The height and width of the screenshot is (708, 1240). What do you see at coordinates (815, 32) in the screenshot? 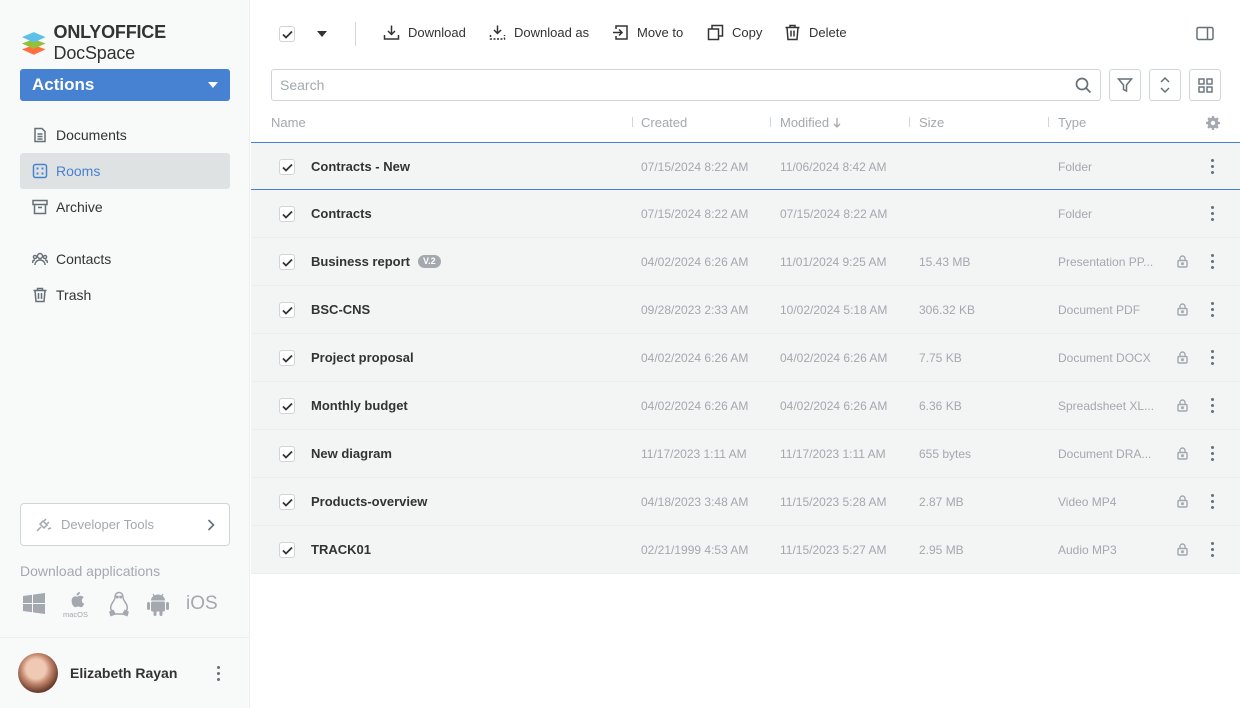
I see `delete-button: Delete` at bounding box center [815, 32].